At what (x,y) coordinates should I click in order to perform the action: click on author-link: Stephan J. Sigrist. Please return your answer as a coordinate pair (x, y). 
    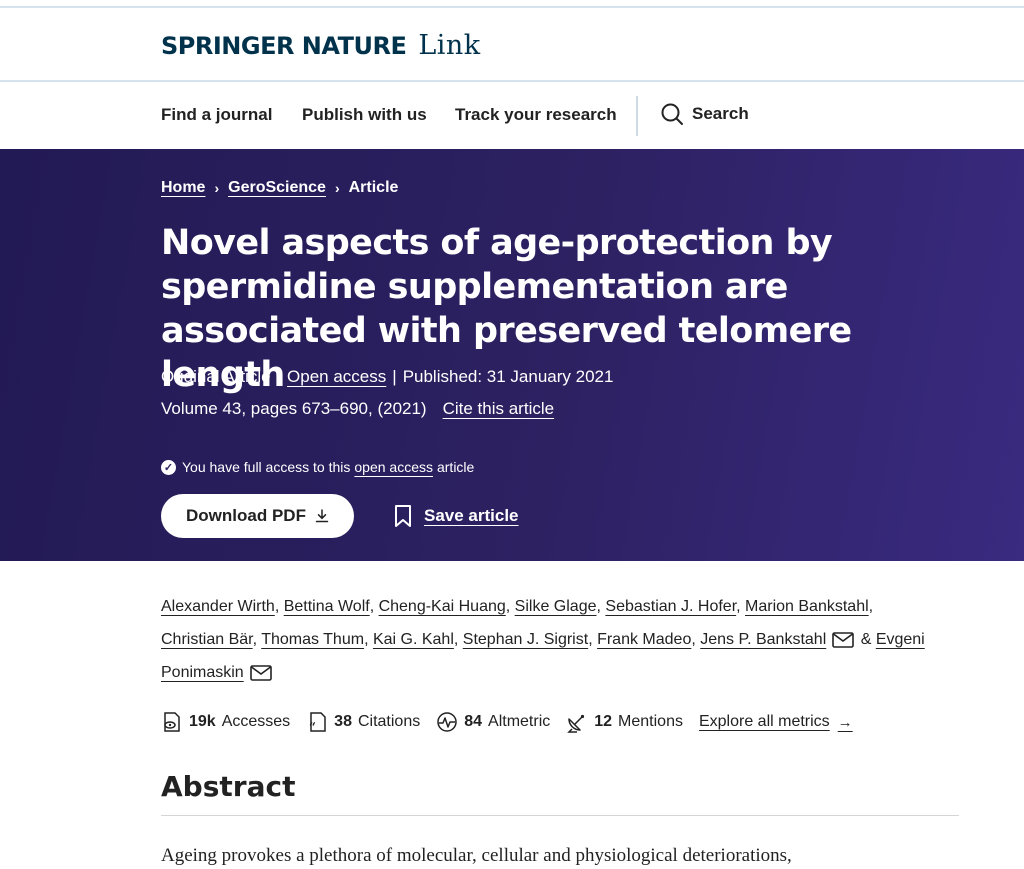
    Looking at the image, I should click on (525, 639).